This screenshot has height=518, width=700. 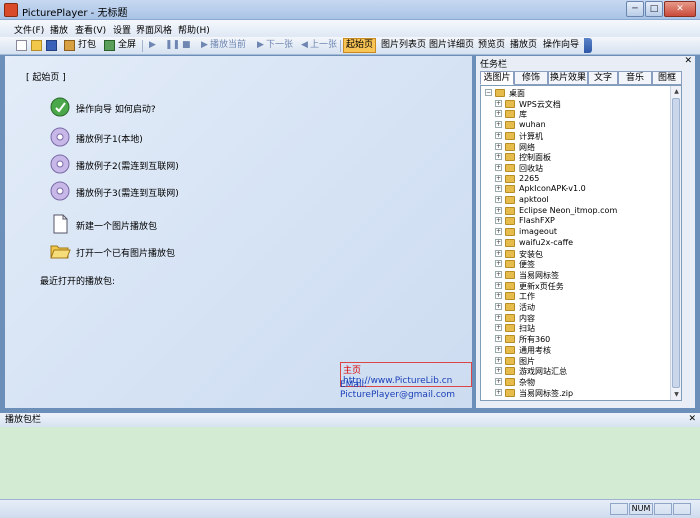 I want to click on tree-item-label: FlashFXP, so click(x=537, y=221).